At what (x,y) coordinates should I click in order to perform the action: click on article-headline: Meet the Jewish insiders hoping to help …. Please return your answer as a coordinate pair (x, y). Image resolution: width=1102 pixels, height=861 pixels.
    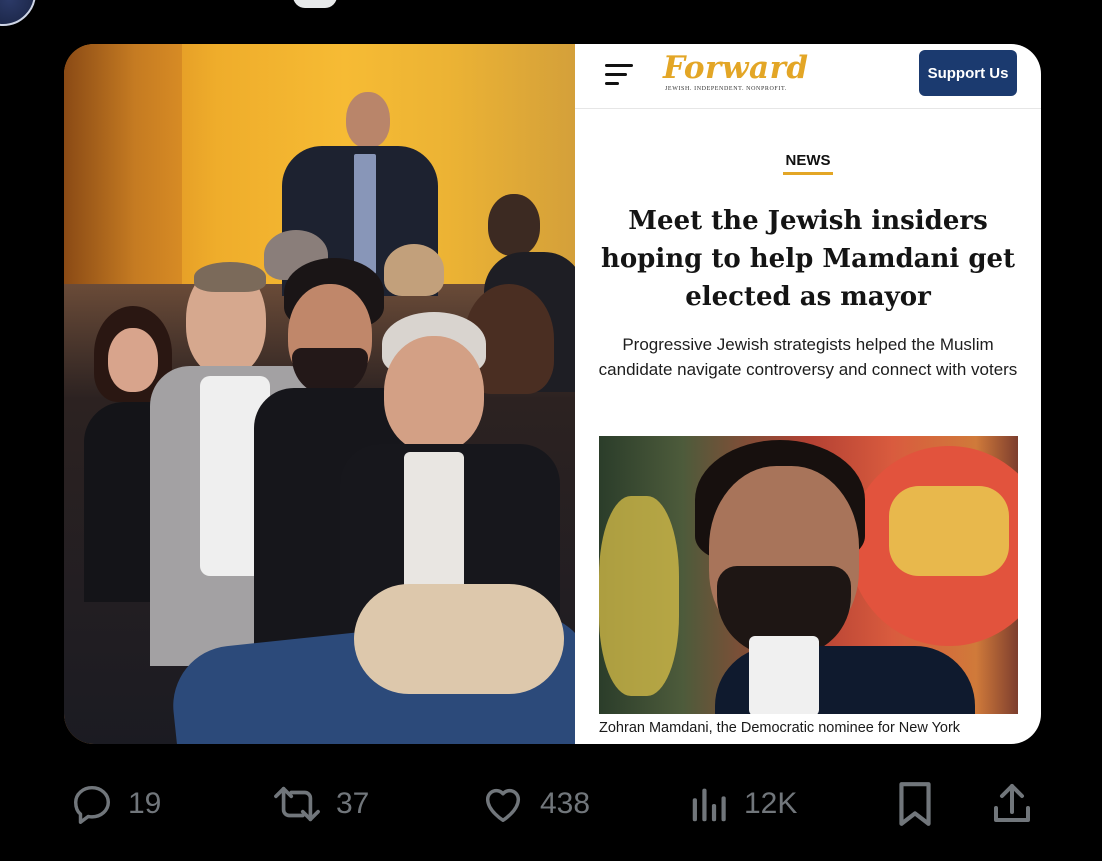
    Looking at the image, I should click on (808, 259).